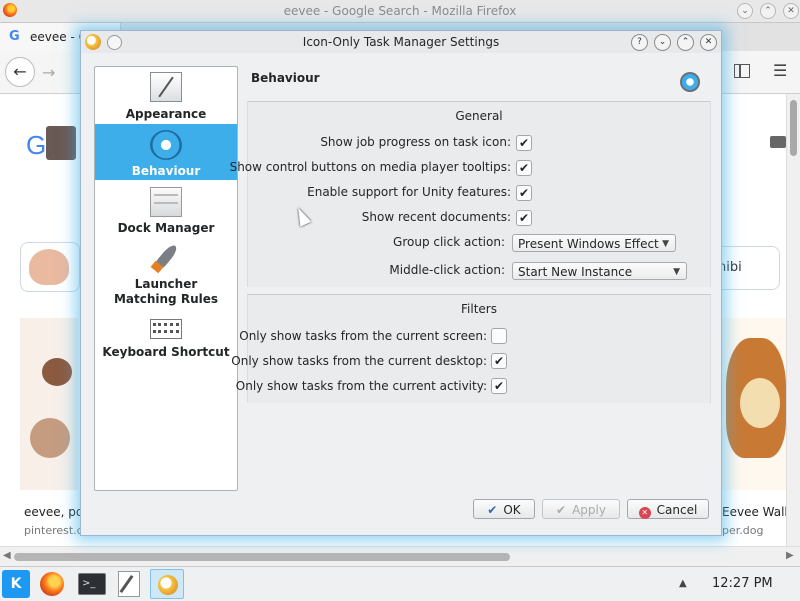 This screenshot has width=800, height=601. What do you see at coordinates (14, 36) in the screenshot?
I see `google-favicon-icon: G` at bounding box center [14, 36].